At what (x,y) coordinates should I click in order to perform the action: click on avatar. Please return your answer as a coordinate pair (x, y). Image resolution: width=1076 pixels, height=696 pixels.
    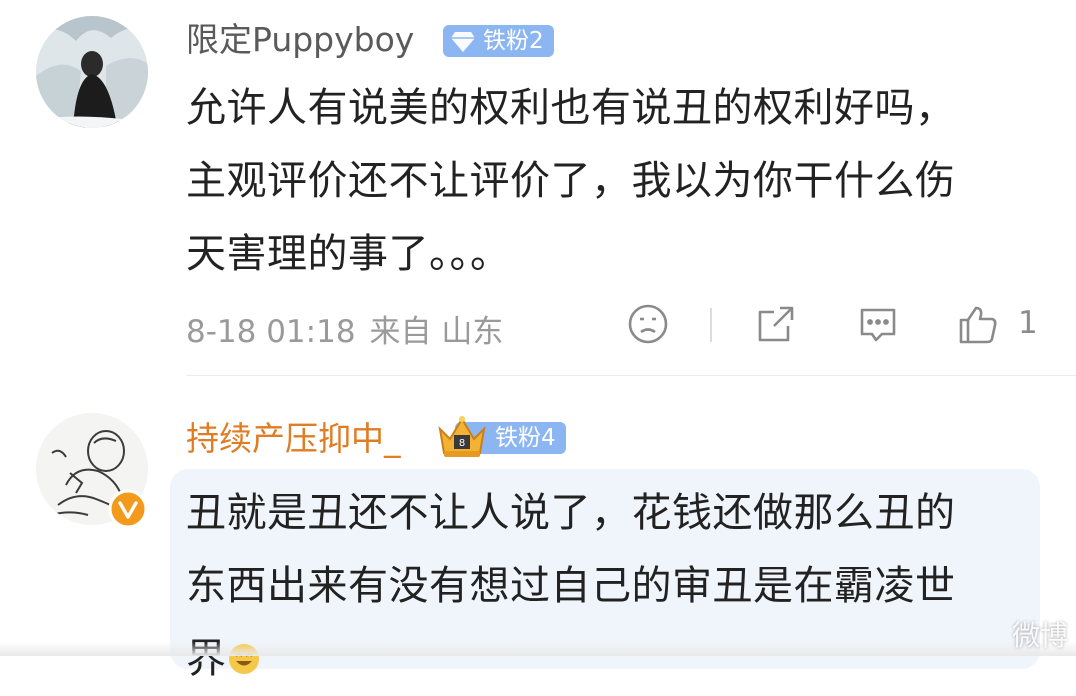
    Looking at the image, I should click on (92, 72).